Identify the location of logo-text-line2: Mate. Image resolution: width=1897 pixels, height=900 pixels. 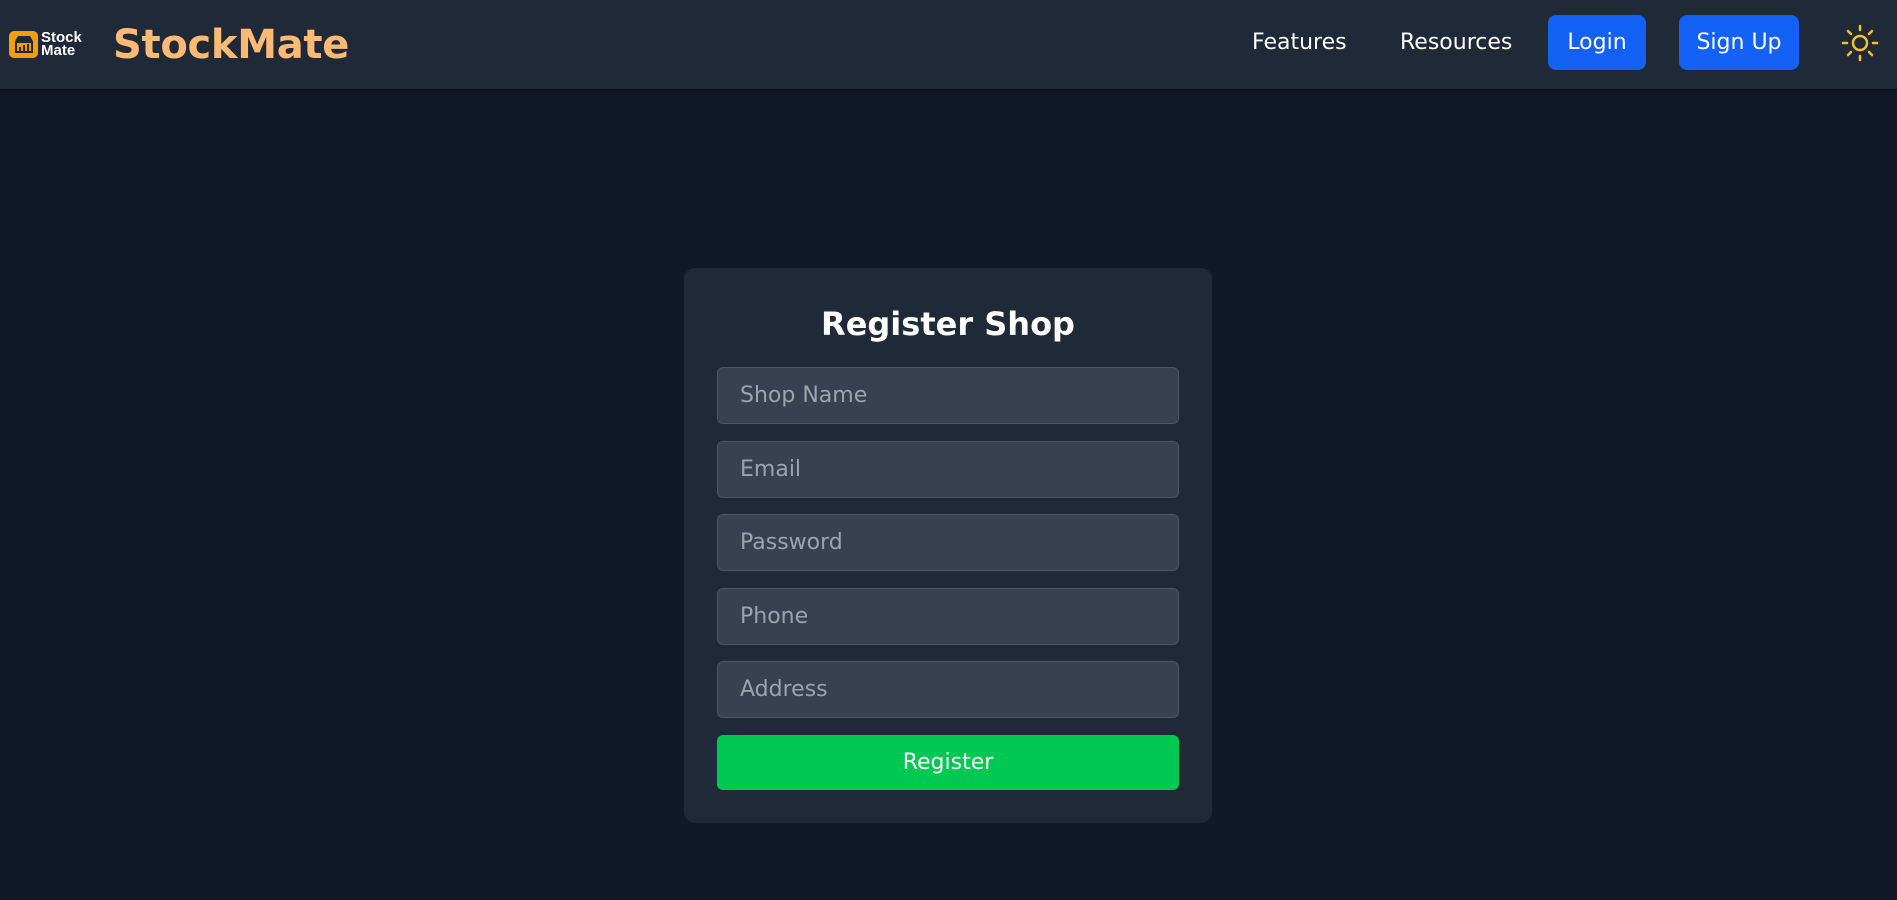
(58, 50).